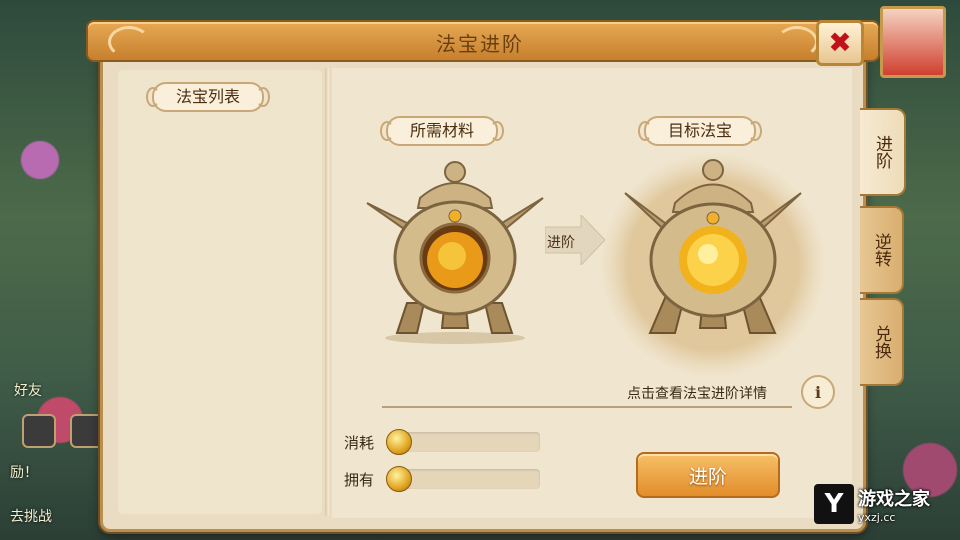  Describe the element at coordinates (327, 292) in the screenshot. I see `pane-divider` at that location.